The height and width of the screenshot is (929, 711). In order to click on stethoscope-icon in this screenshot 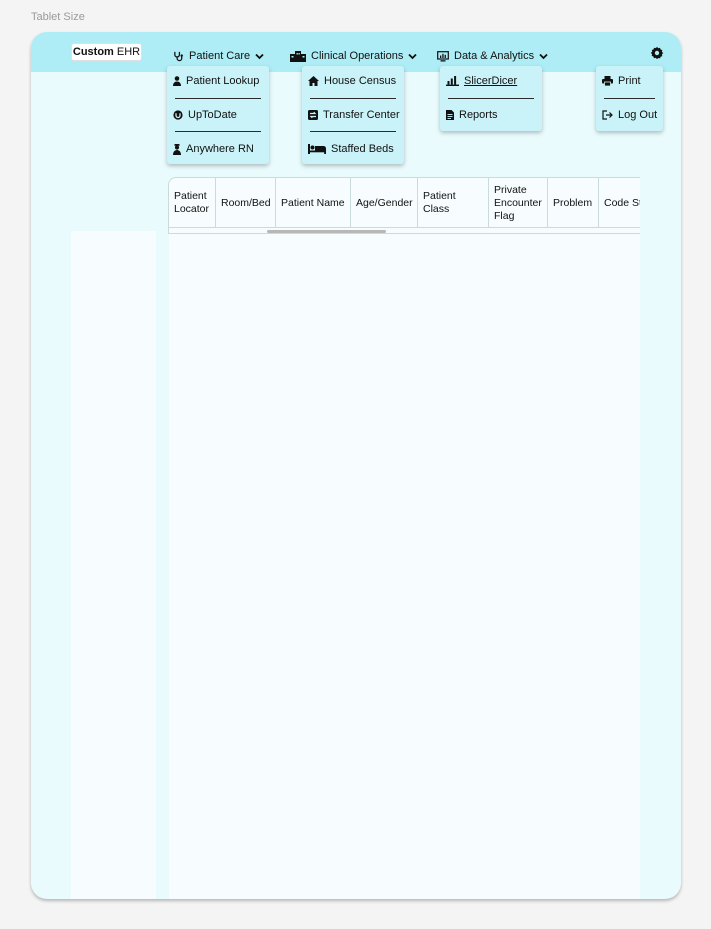, I will do `click(178, 56)`.